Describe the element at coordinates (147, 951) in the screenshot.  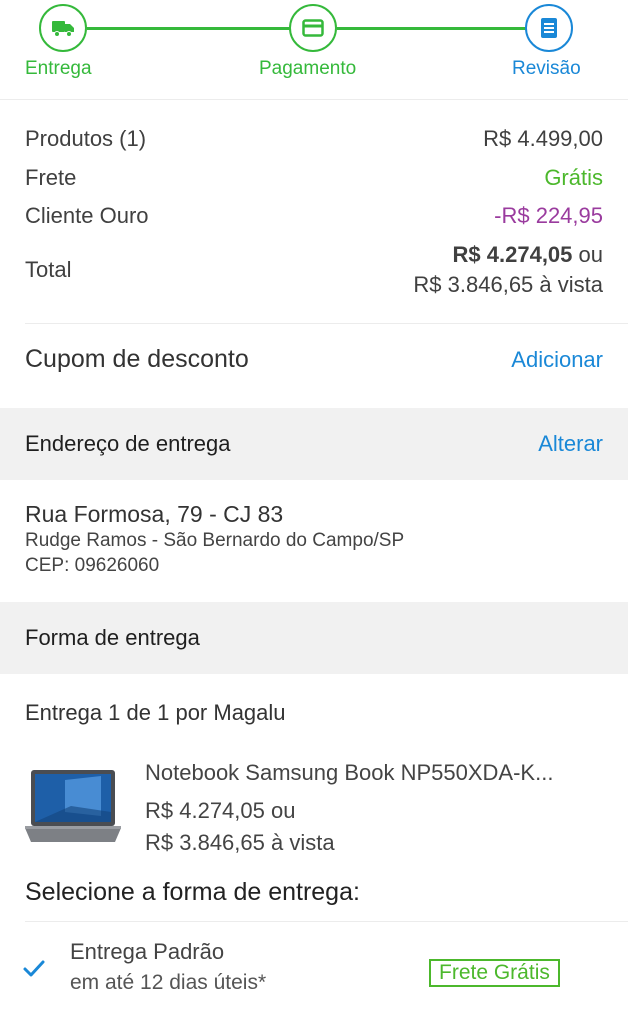
I see `shipping-option-name: Entrega Padrão` at that location.